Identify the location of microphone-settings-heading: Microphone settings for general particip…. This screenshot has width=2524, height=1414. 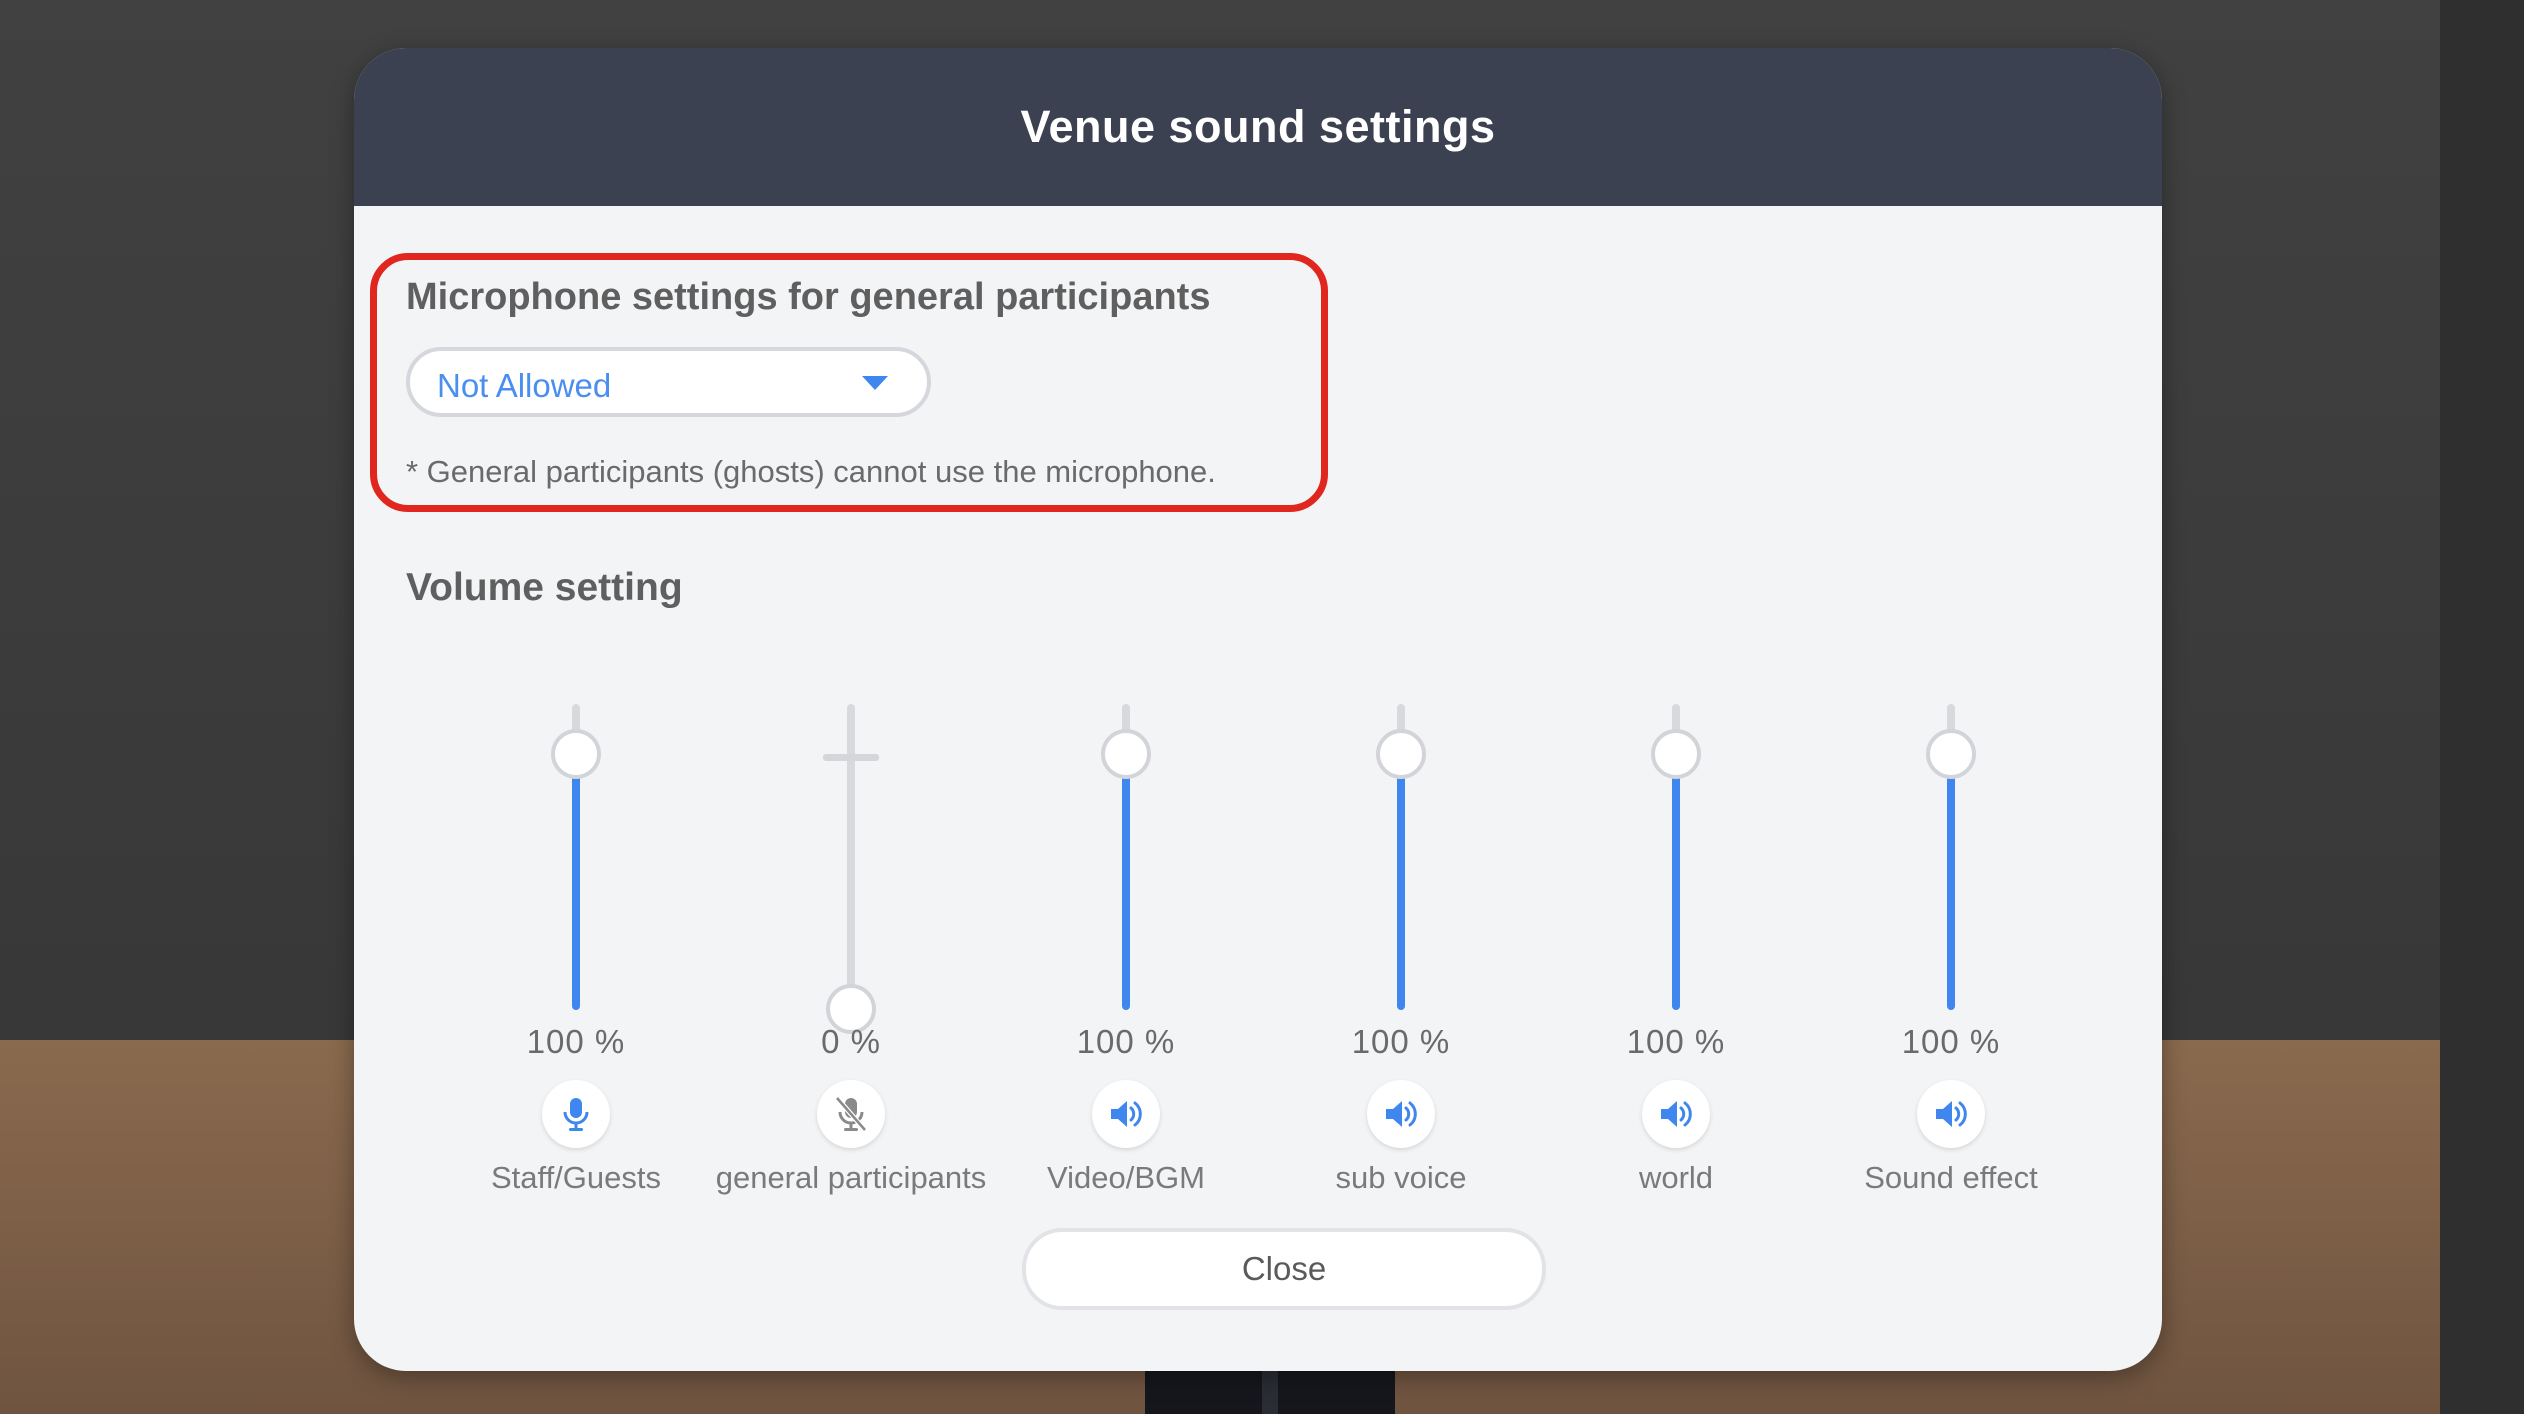
(808, 297).